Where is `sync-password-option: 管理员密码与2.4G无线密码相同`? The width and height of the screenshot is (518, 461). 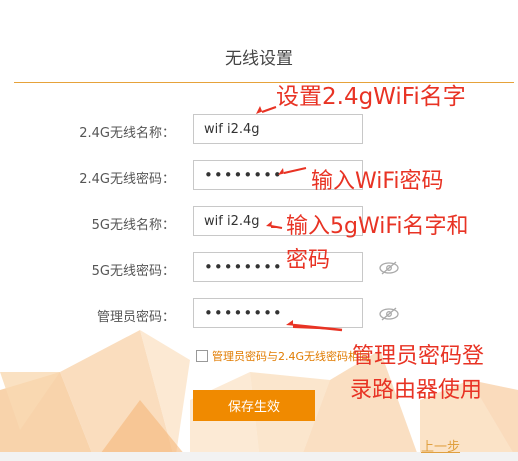
sync-password-option: 管理员密码与2.4G无线密码相同 is located at coordinates (283, 356).